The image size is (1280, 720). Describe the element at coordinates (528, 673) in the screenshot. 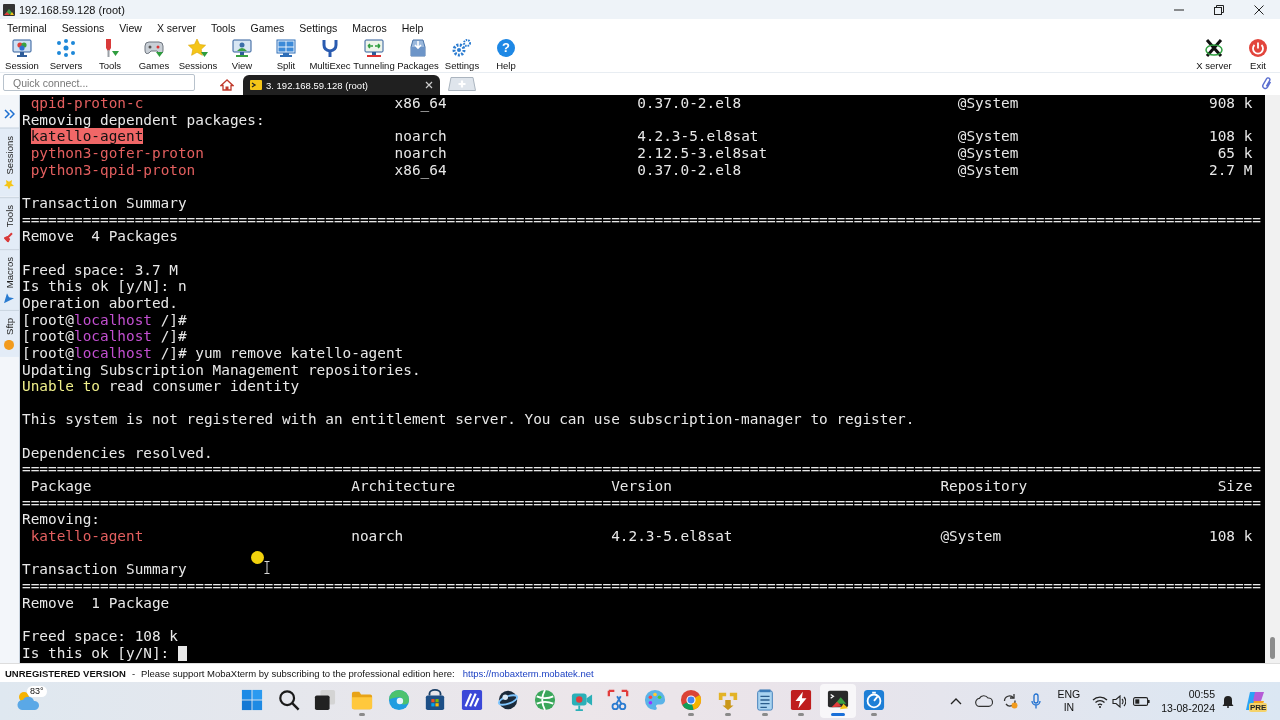

I see `website-link: https://mobaxterm.mobatek.net` at that location.